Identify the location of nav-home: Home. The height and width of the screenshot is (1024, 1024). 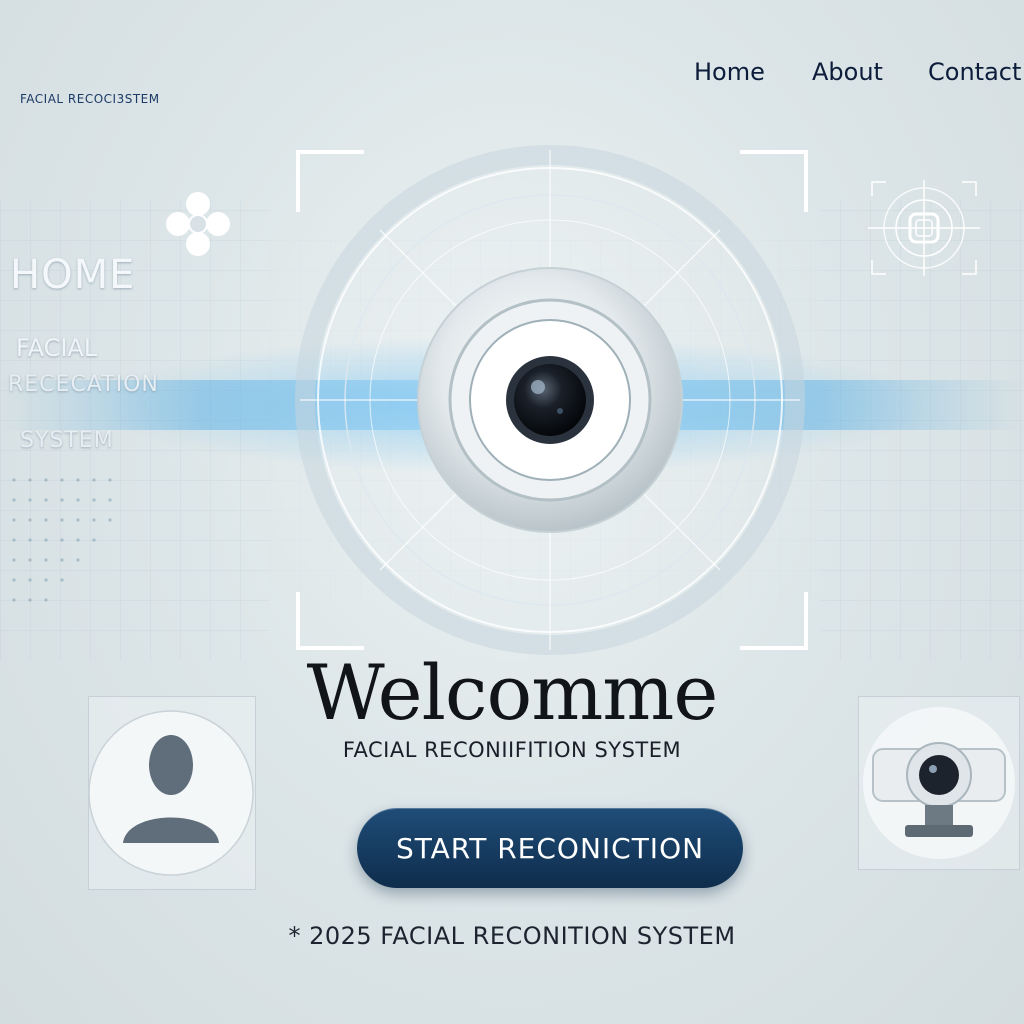
(729, 72).